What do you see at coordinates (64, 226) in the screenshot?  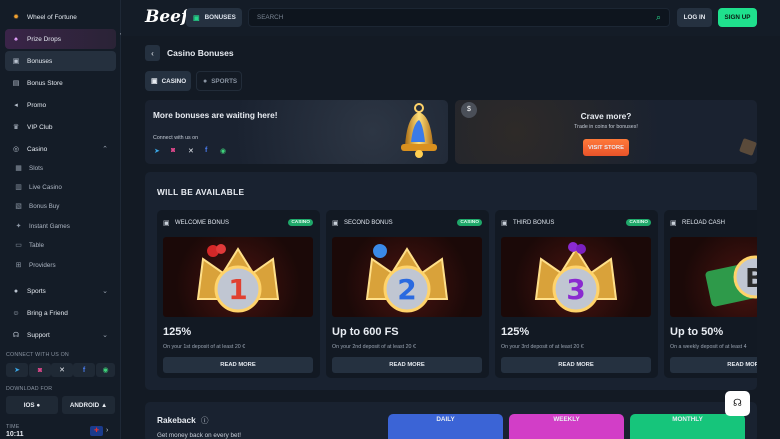 I see `sidebar-subitem-instant-games: ✦ Instant Games` at bounding box center [64, 226].